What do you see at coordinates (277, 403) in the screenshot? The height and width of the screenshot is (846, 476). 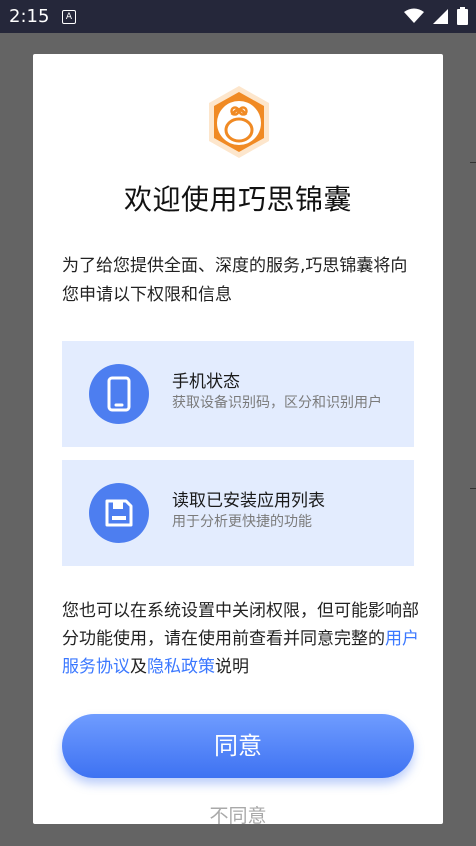 I see `permission-desc: 获取设备识别码，区分和识别用户` at bounding box center [277, 403].